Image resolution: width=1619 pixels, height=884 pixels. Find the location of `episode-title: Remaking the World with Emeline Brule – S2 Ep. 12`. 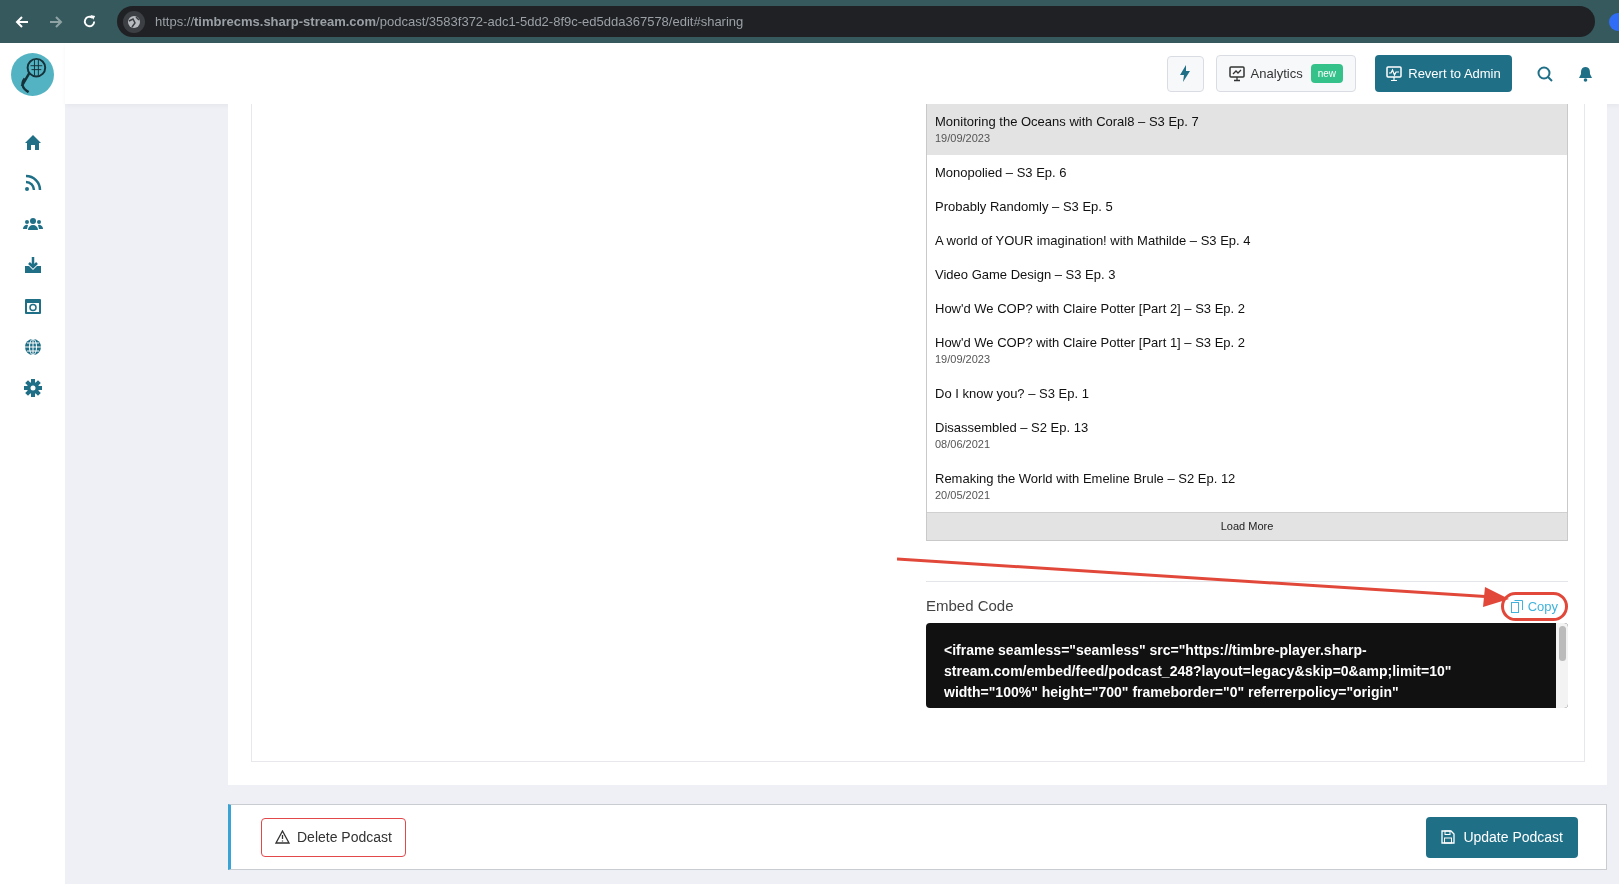

episode-title: Remaking the World with Emeline Brule – S2 Ep. 12 is located at coordinates (1086, 478).